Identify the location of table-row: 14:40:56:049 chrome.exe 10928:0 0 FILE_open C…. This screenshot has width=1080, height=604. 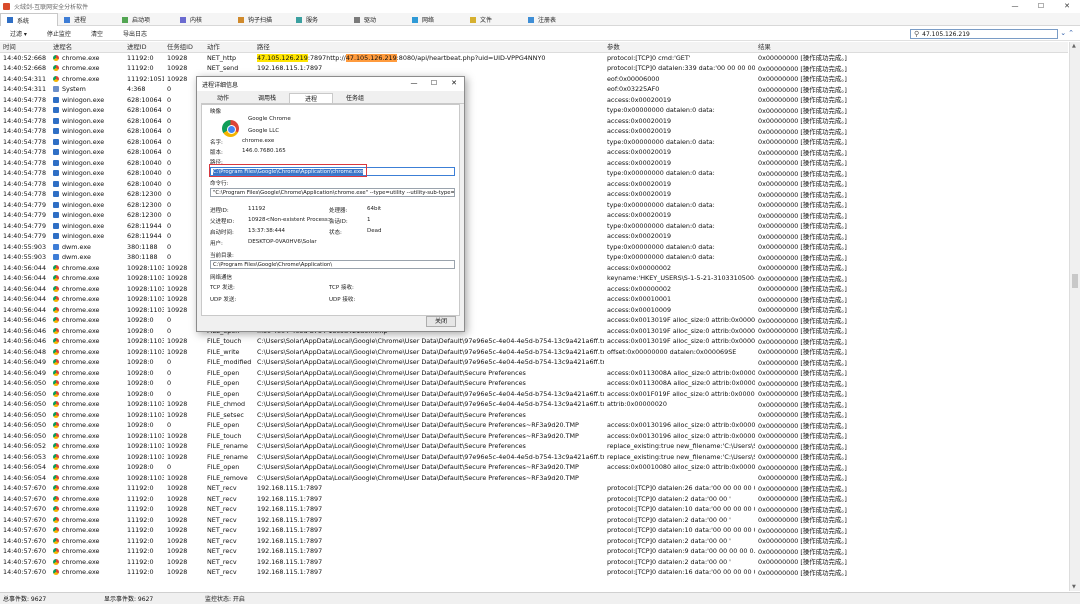
(534, 372).